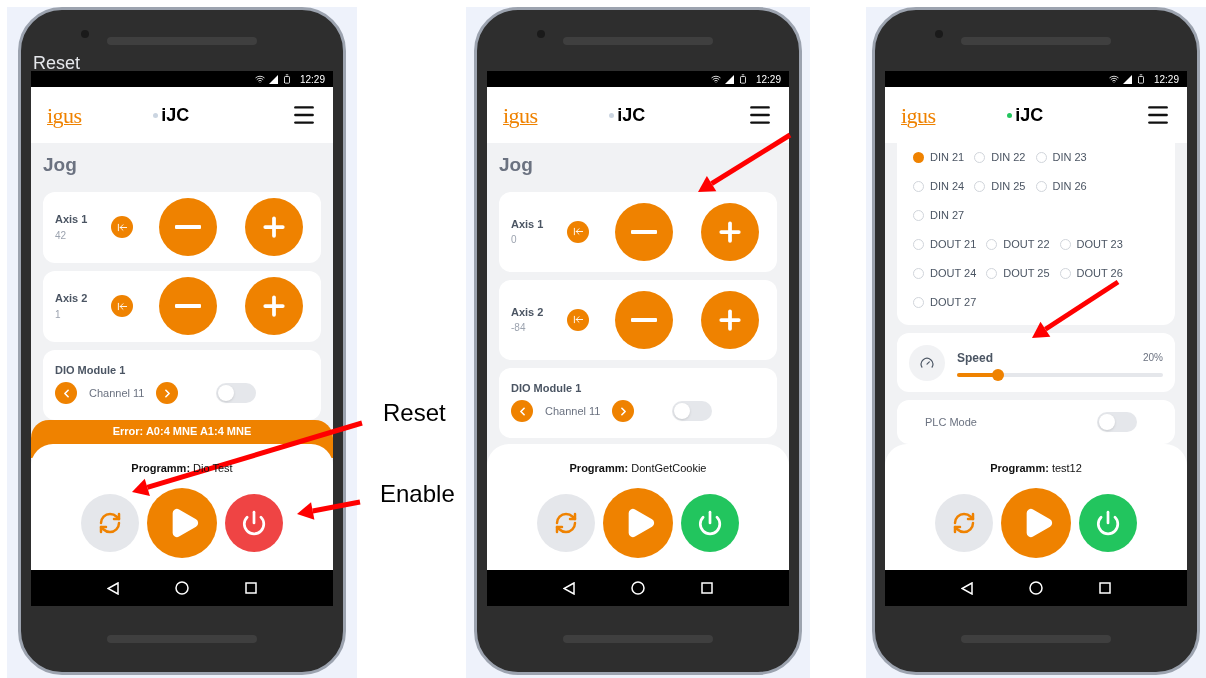 The image size is (1206, 678). What do you see at coordinates (528, 312) in the screenshot?
I see `axis-label: Axis 2` at bounding box center [528, 312].